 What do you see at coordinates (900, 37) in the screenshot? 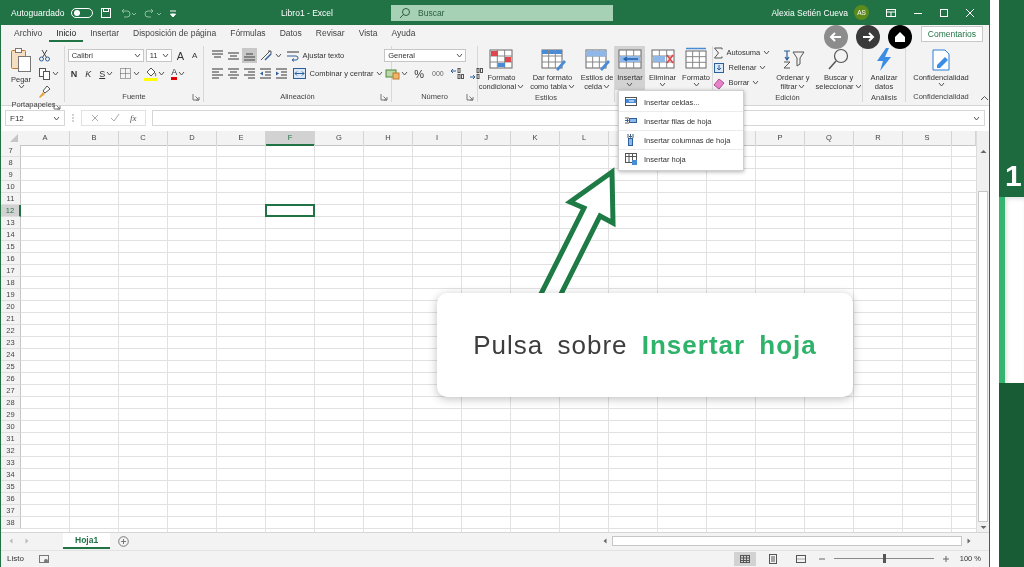
I see `home-icon` at bounding box center [900, 37].